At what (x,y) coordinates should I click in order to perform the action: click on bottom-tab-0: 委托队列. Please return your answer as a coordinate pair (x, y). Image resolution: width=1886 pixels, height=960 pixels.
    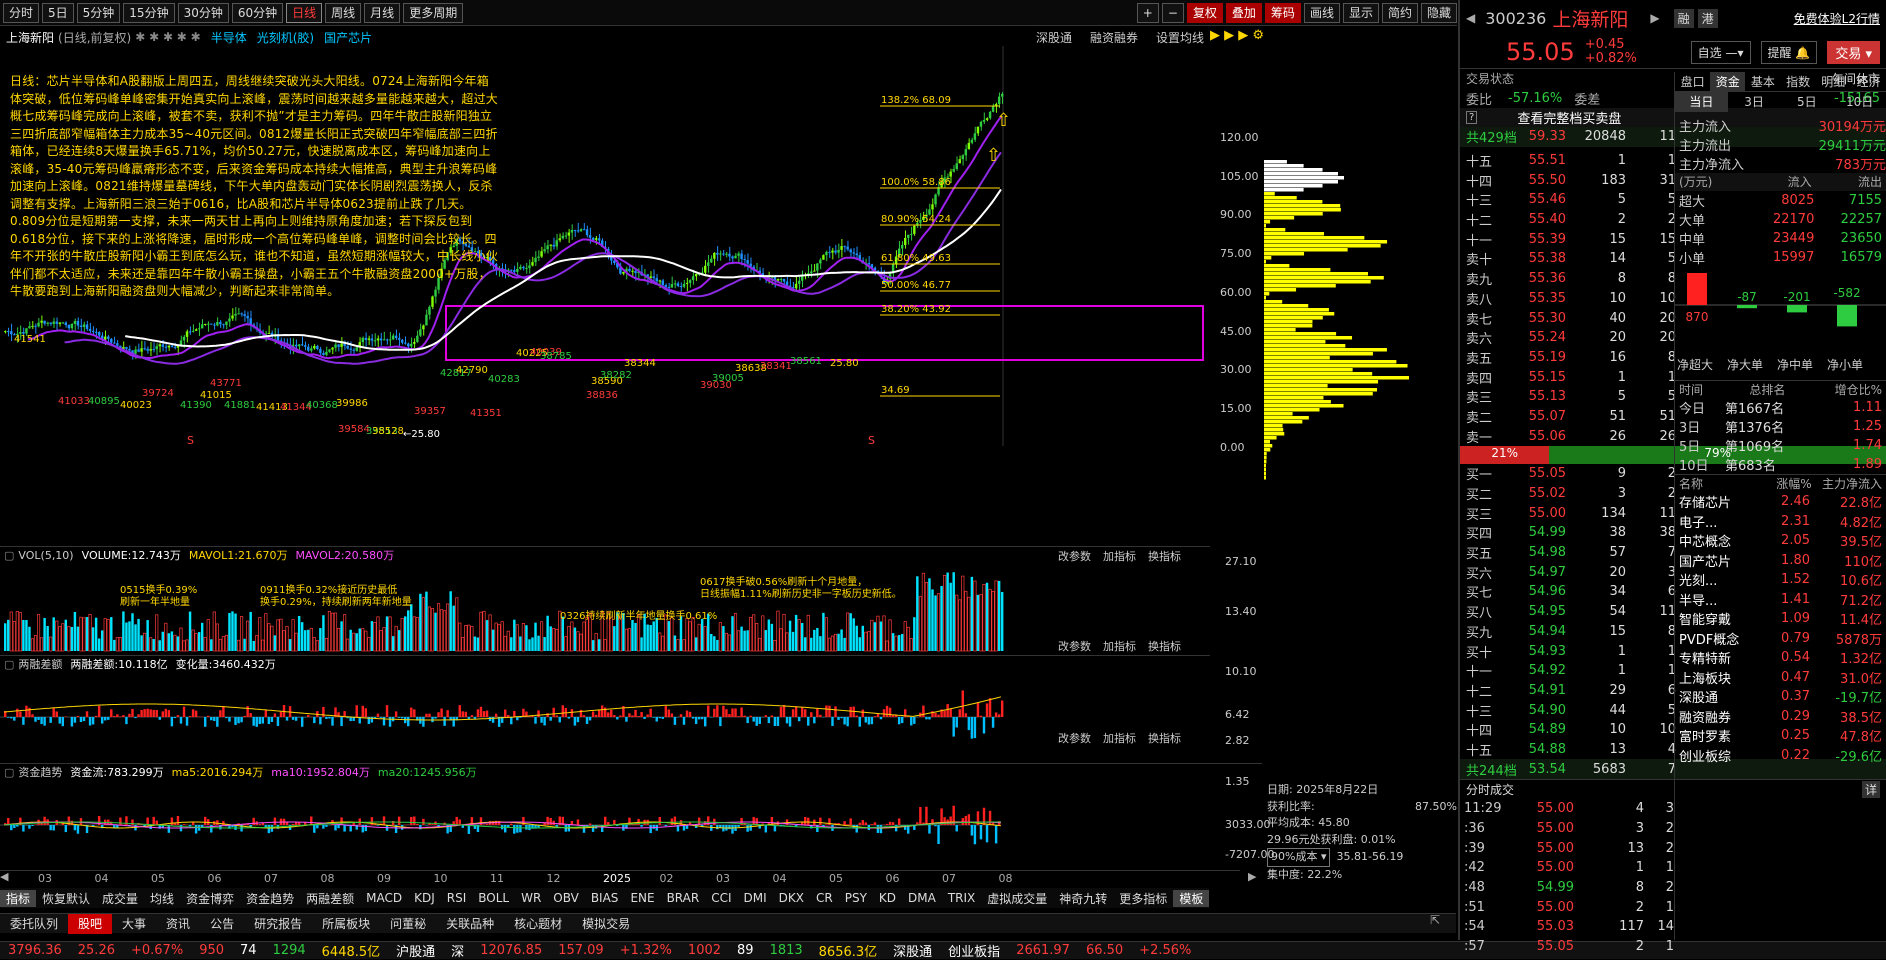
    Looking at the image, I should click on (34, 923).